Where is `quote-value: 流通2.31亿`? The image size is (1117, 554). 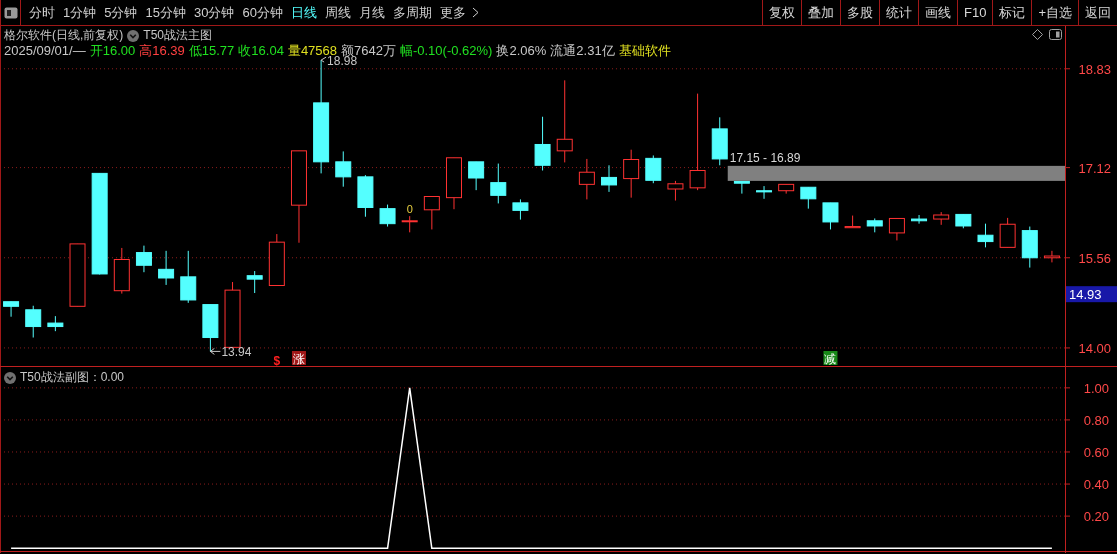 quote-value: 流通2.31亿 is located at coordinates (582, 50).